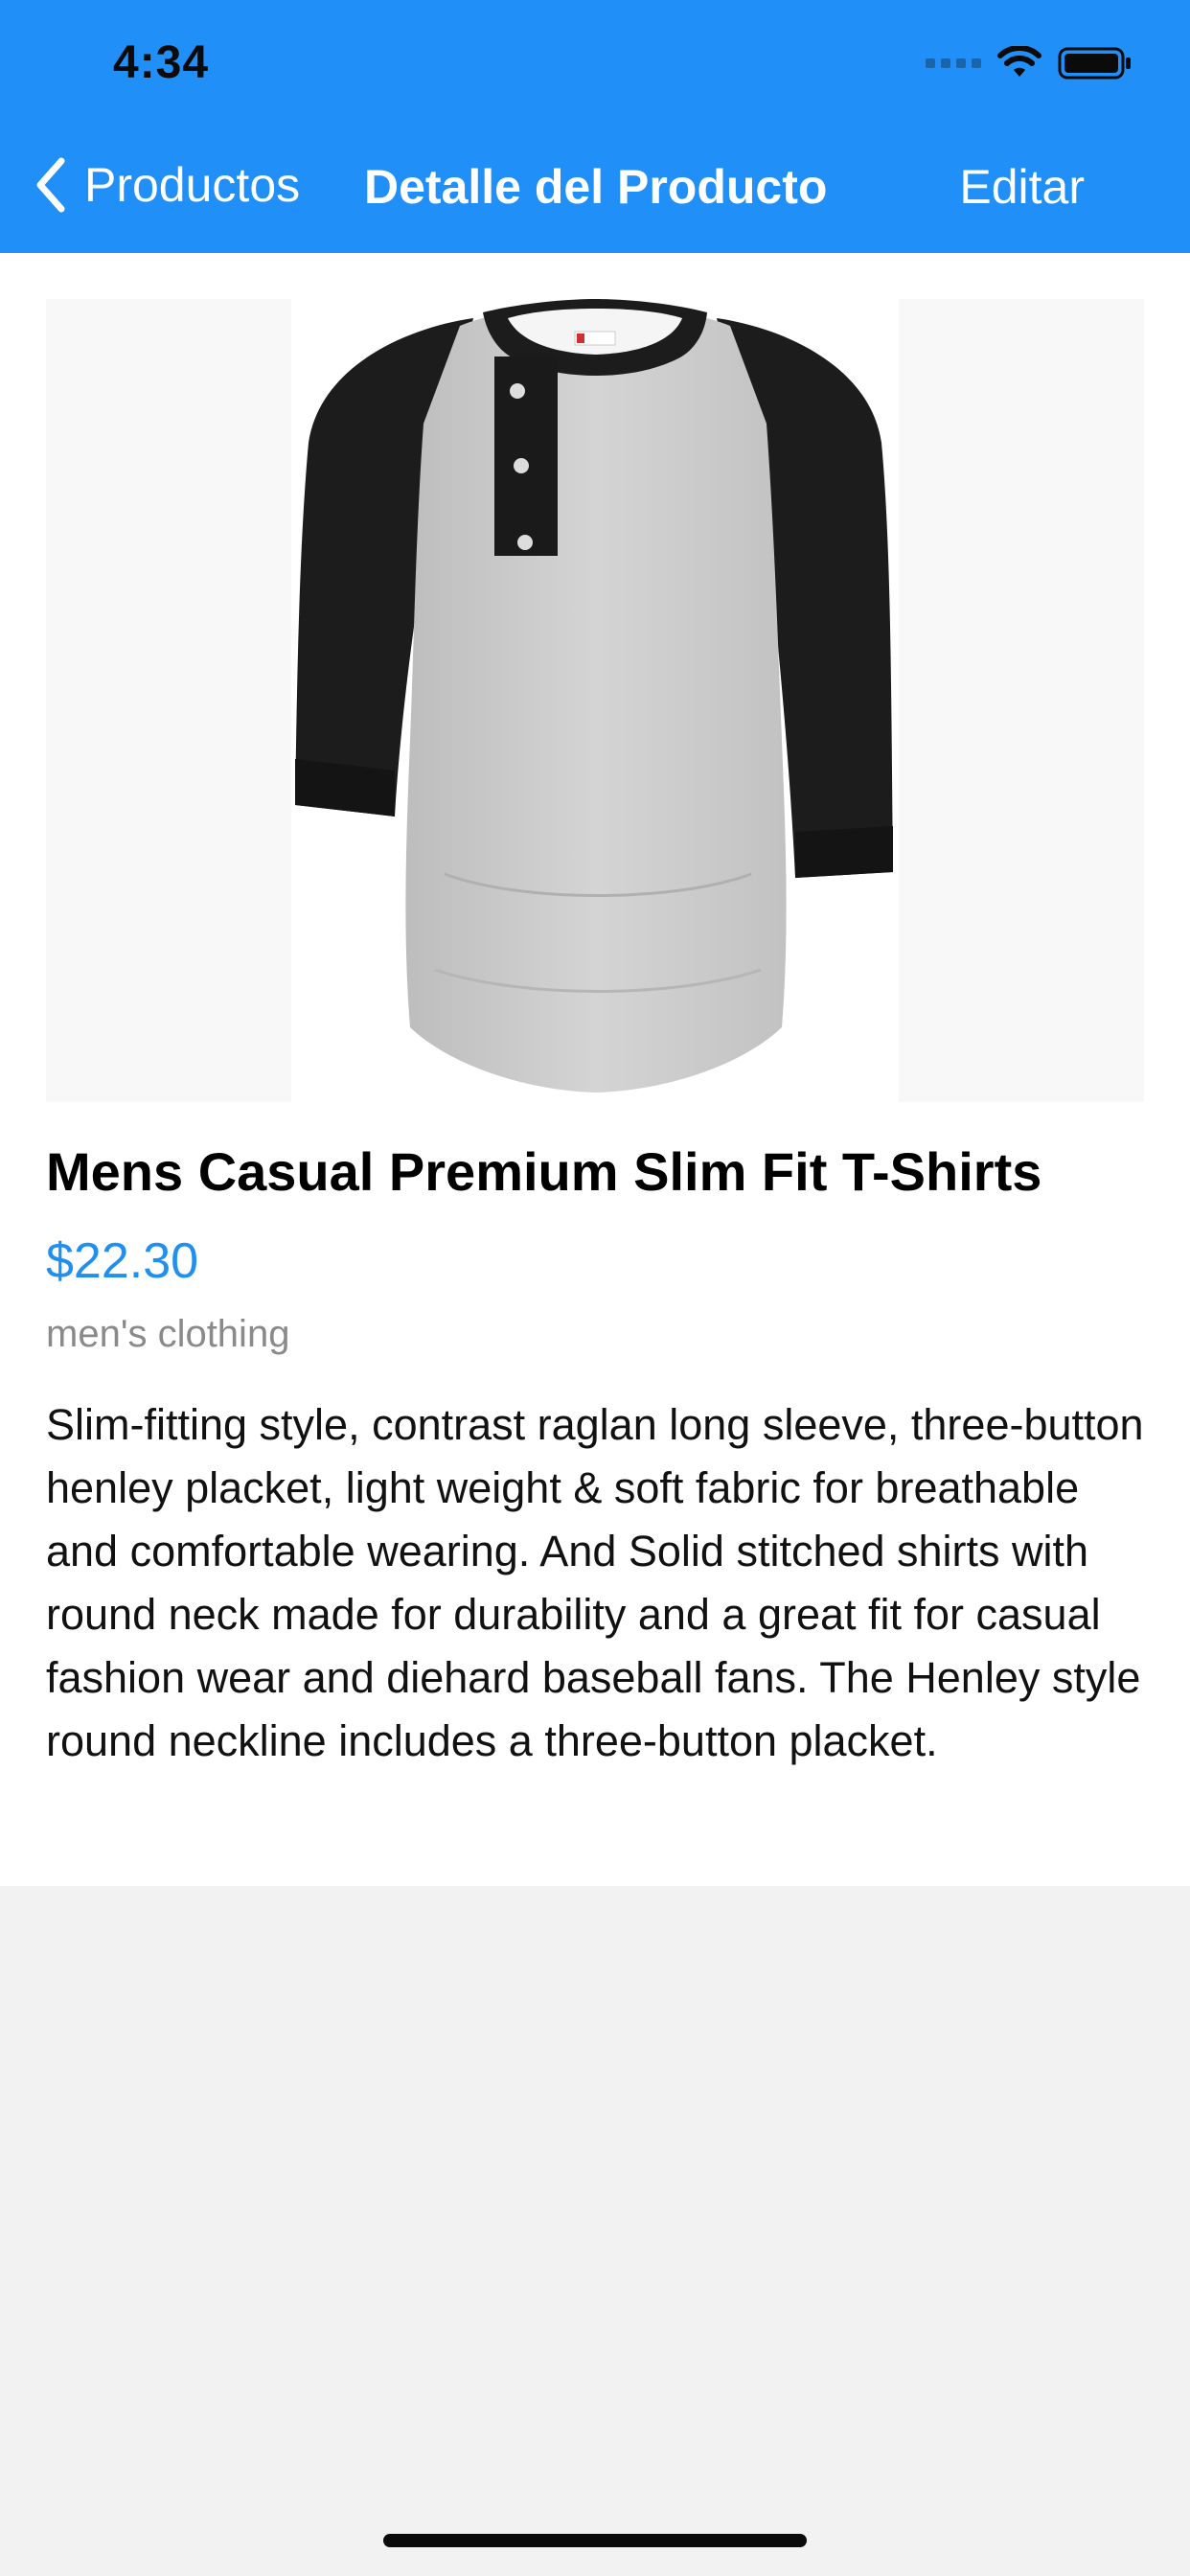 Image resolution: width=1190 pixels, height=2576 pixels. Describe the element at coordinates (1022, 187) in the screenshot. I see `edit-button: Editar` at that location.